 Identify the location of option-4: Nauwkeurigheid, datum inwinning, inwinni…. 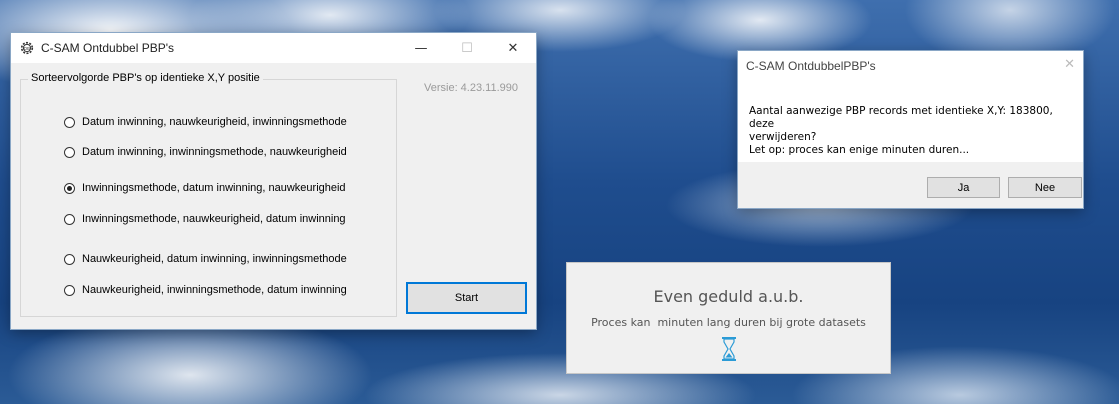
(205, 259).